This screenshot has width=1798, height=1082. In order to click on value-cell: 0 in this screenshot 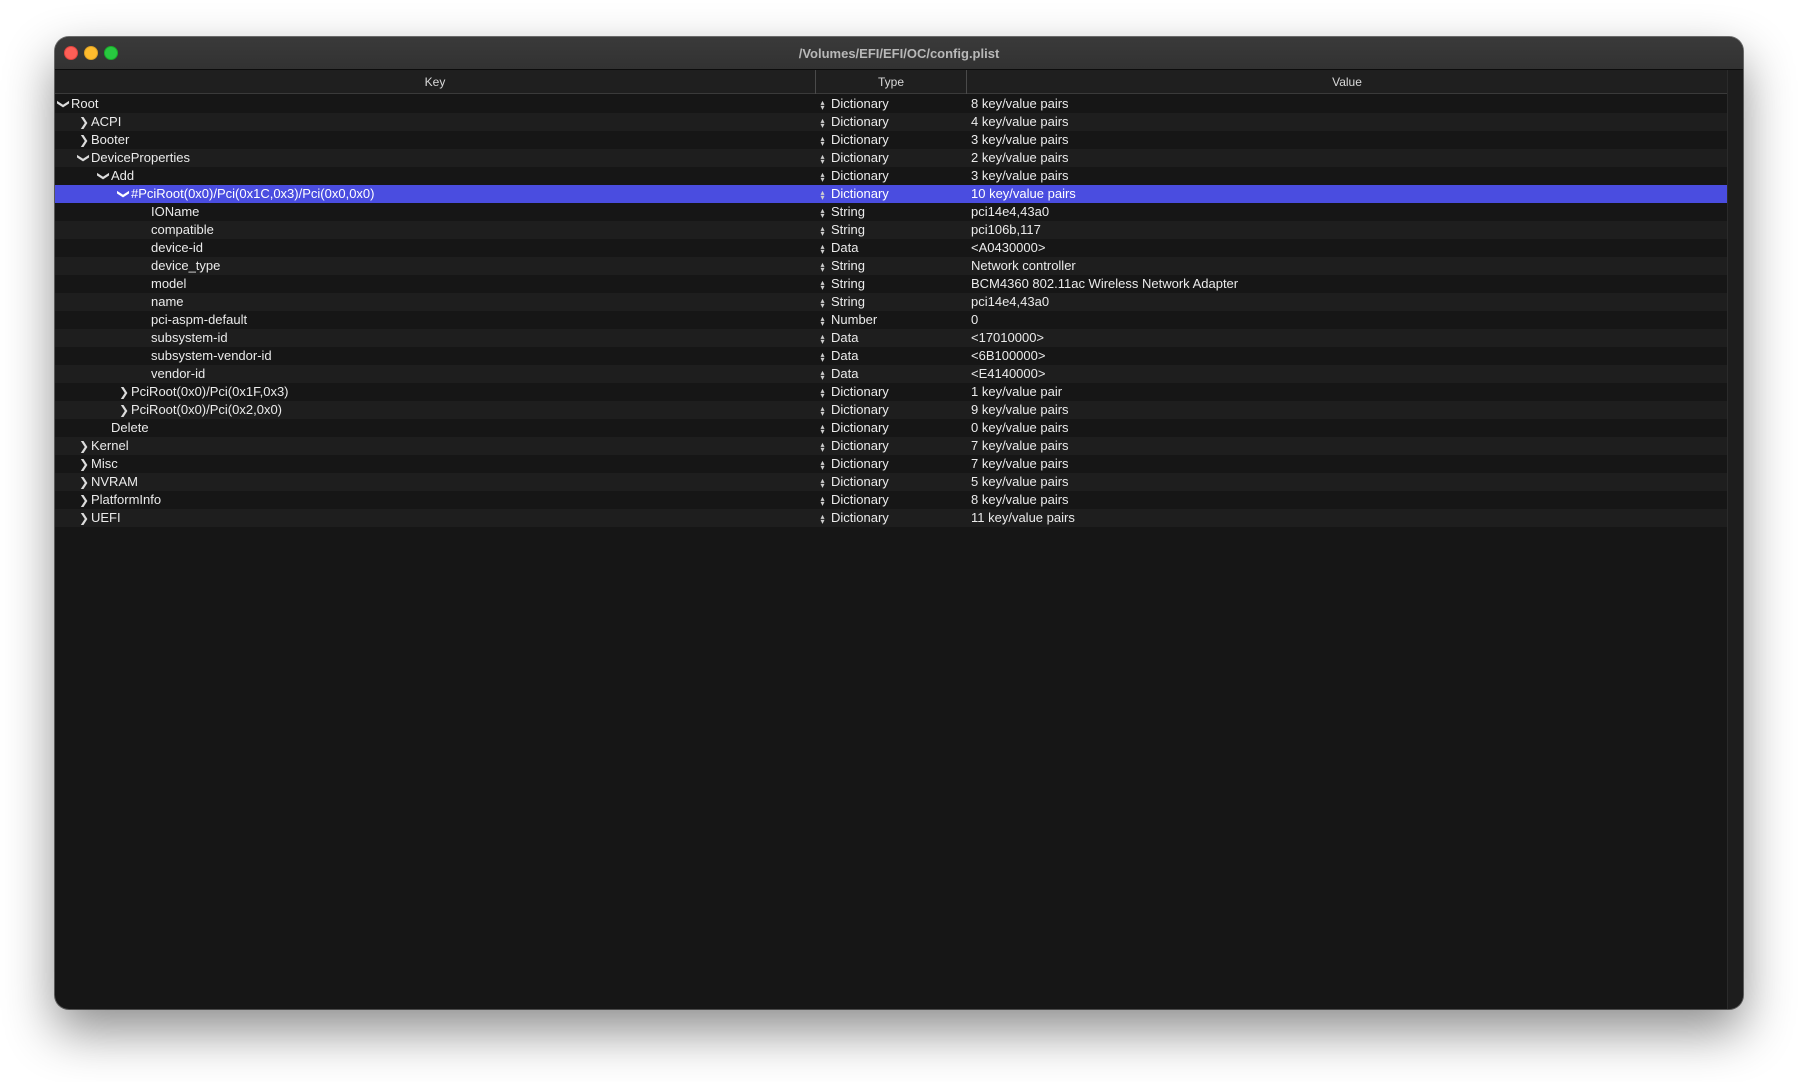, I will do `click(1346, 320)`.